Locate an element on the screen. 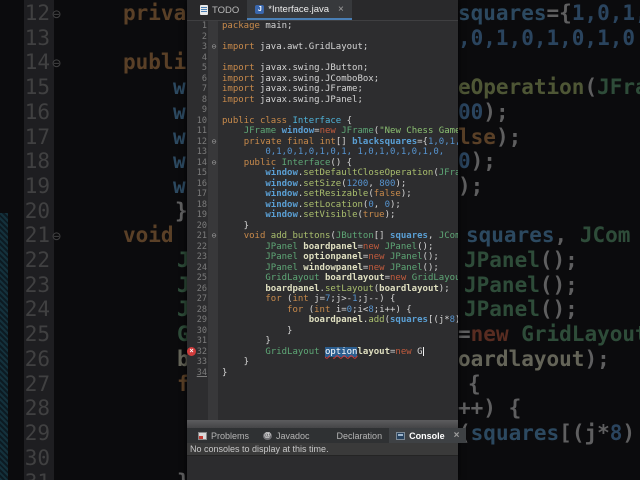 The height and width of the screenshot is (480, 640). code-line-17: 17 window.setResizable(false); is located at coordinates (322, 194).